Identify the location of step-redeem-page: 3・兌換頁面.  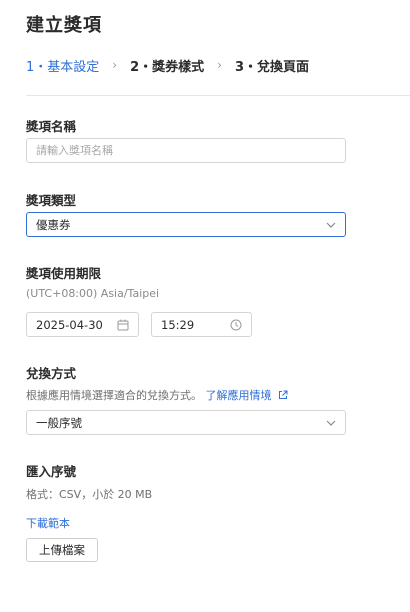
(272, 65).